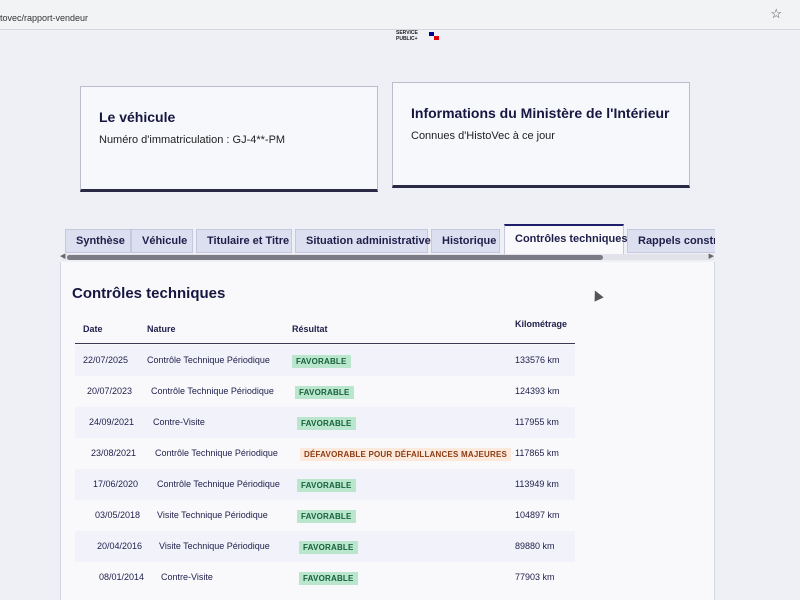  I want to click on scrollbar-thumb, so click(335, 257).